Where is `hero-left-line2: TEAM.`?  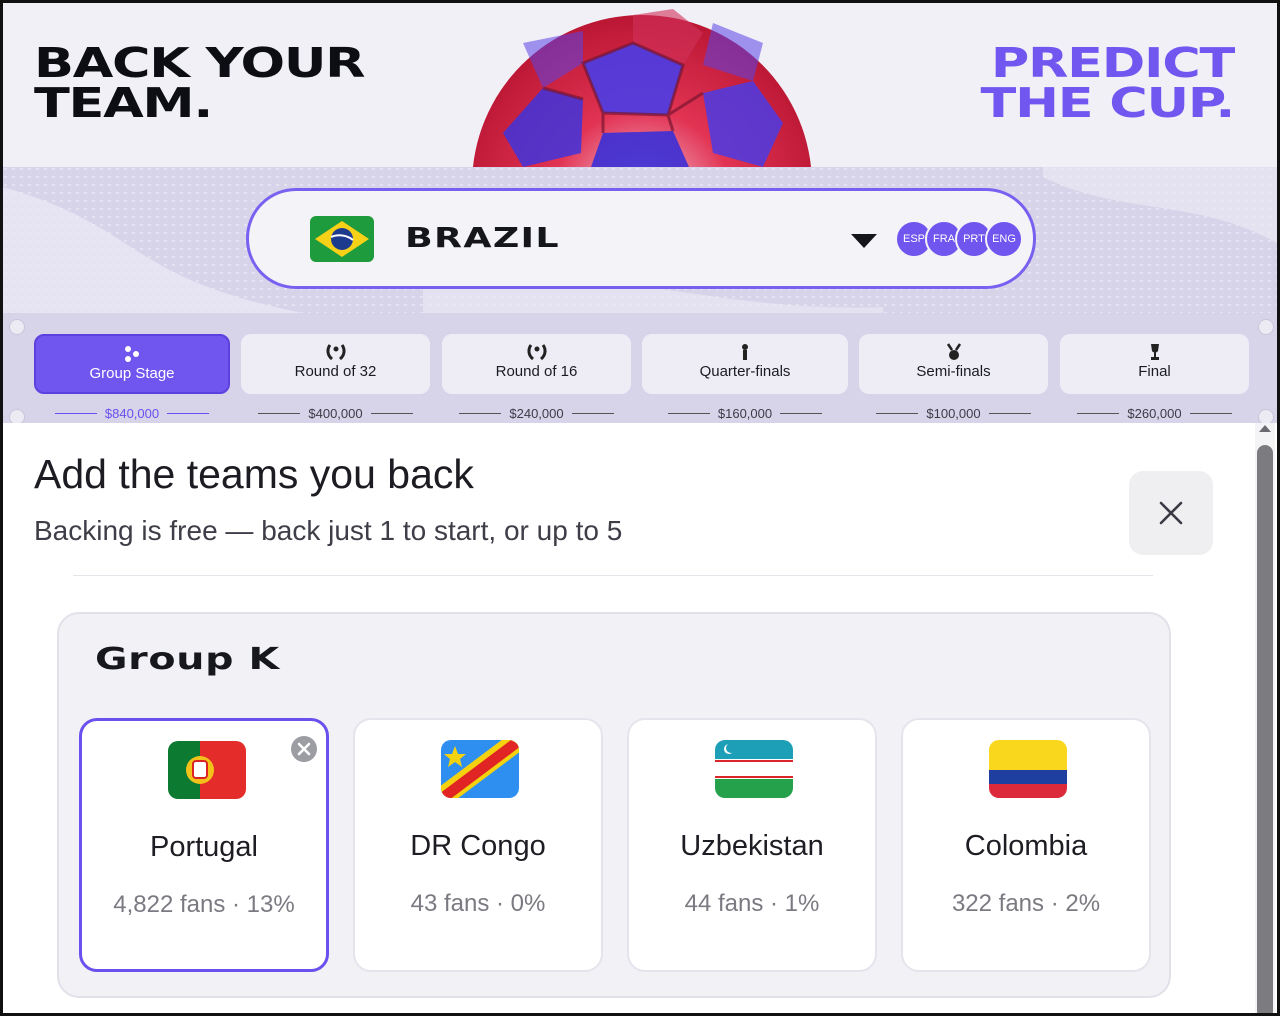 hero-left-line2: TEAM. is located at coordinates (123, 103).